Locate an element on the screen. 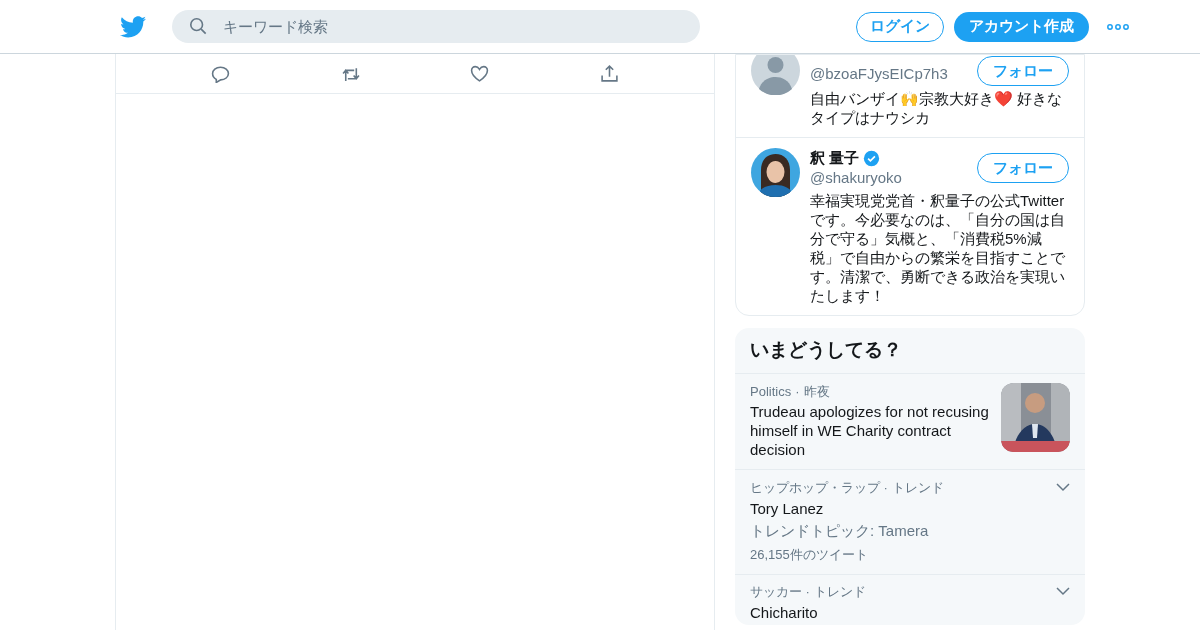 Image resolution: width=1200 pixels, height=630 pixels. trend-headline: Chicharito is located at coordinates (784, 612).